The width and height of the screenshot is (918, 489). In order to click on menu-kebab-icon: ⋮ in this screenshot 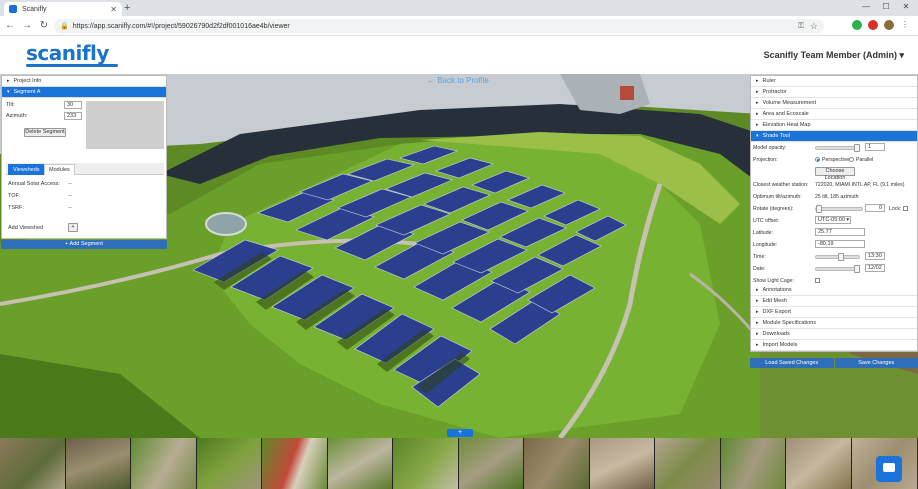, I will do `click(905, 25)`.